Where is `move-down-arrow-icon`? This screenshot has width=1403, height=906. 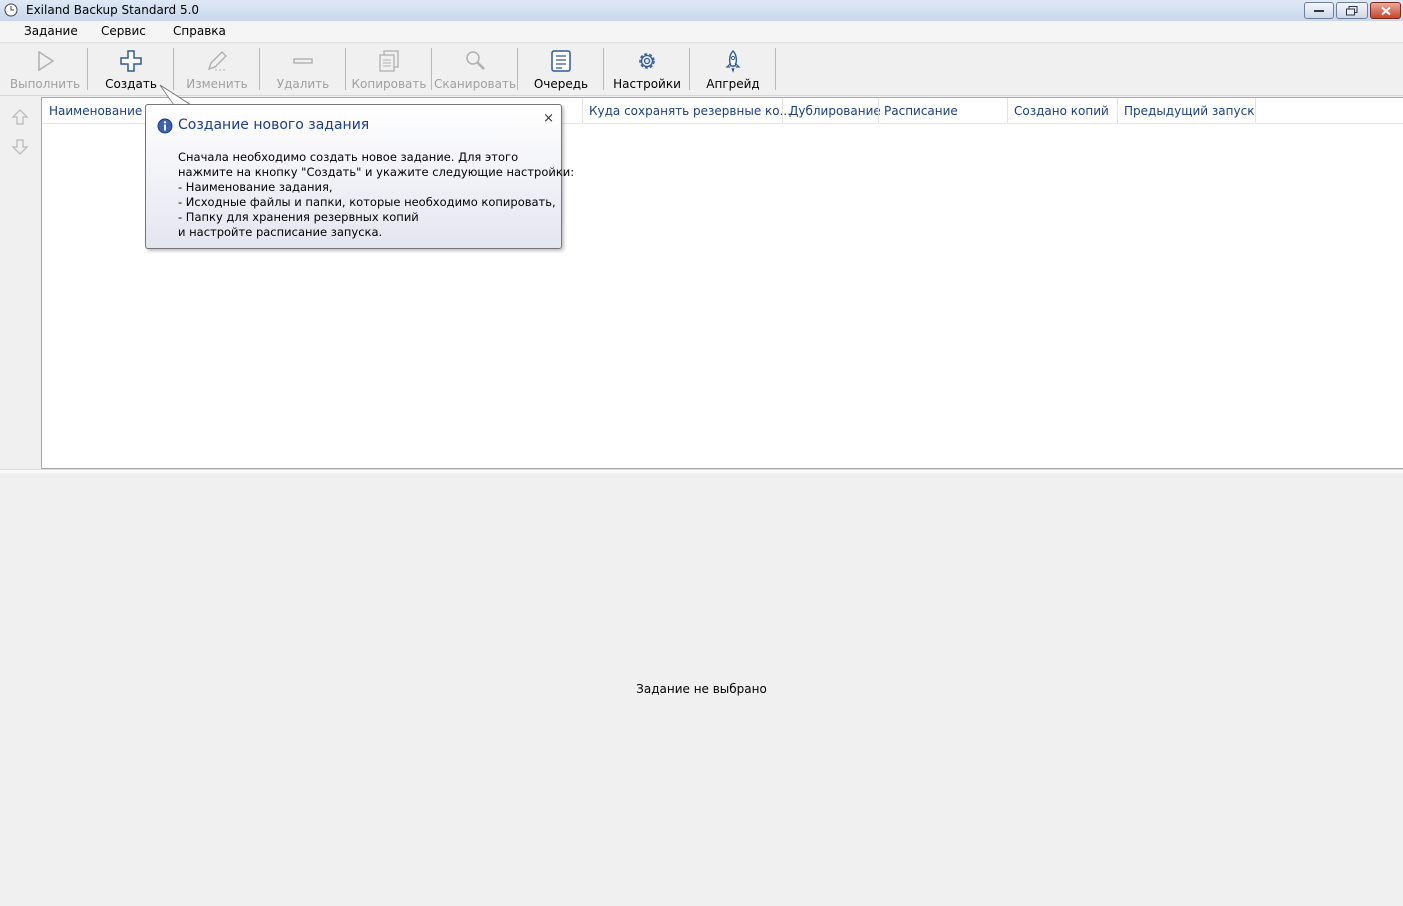 move-down-arrow-icon is located at coordinates (20, 147).